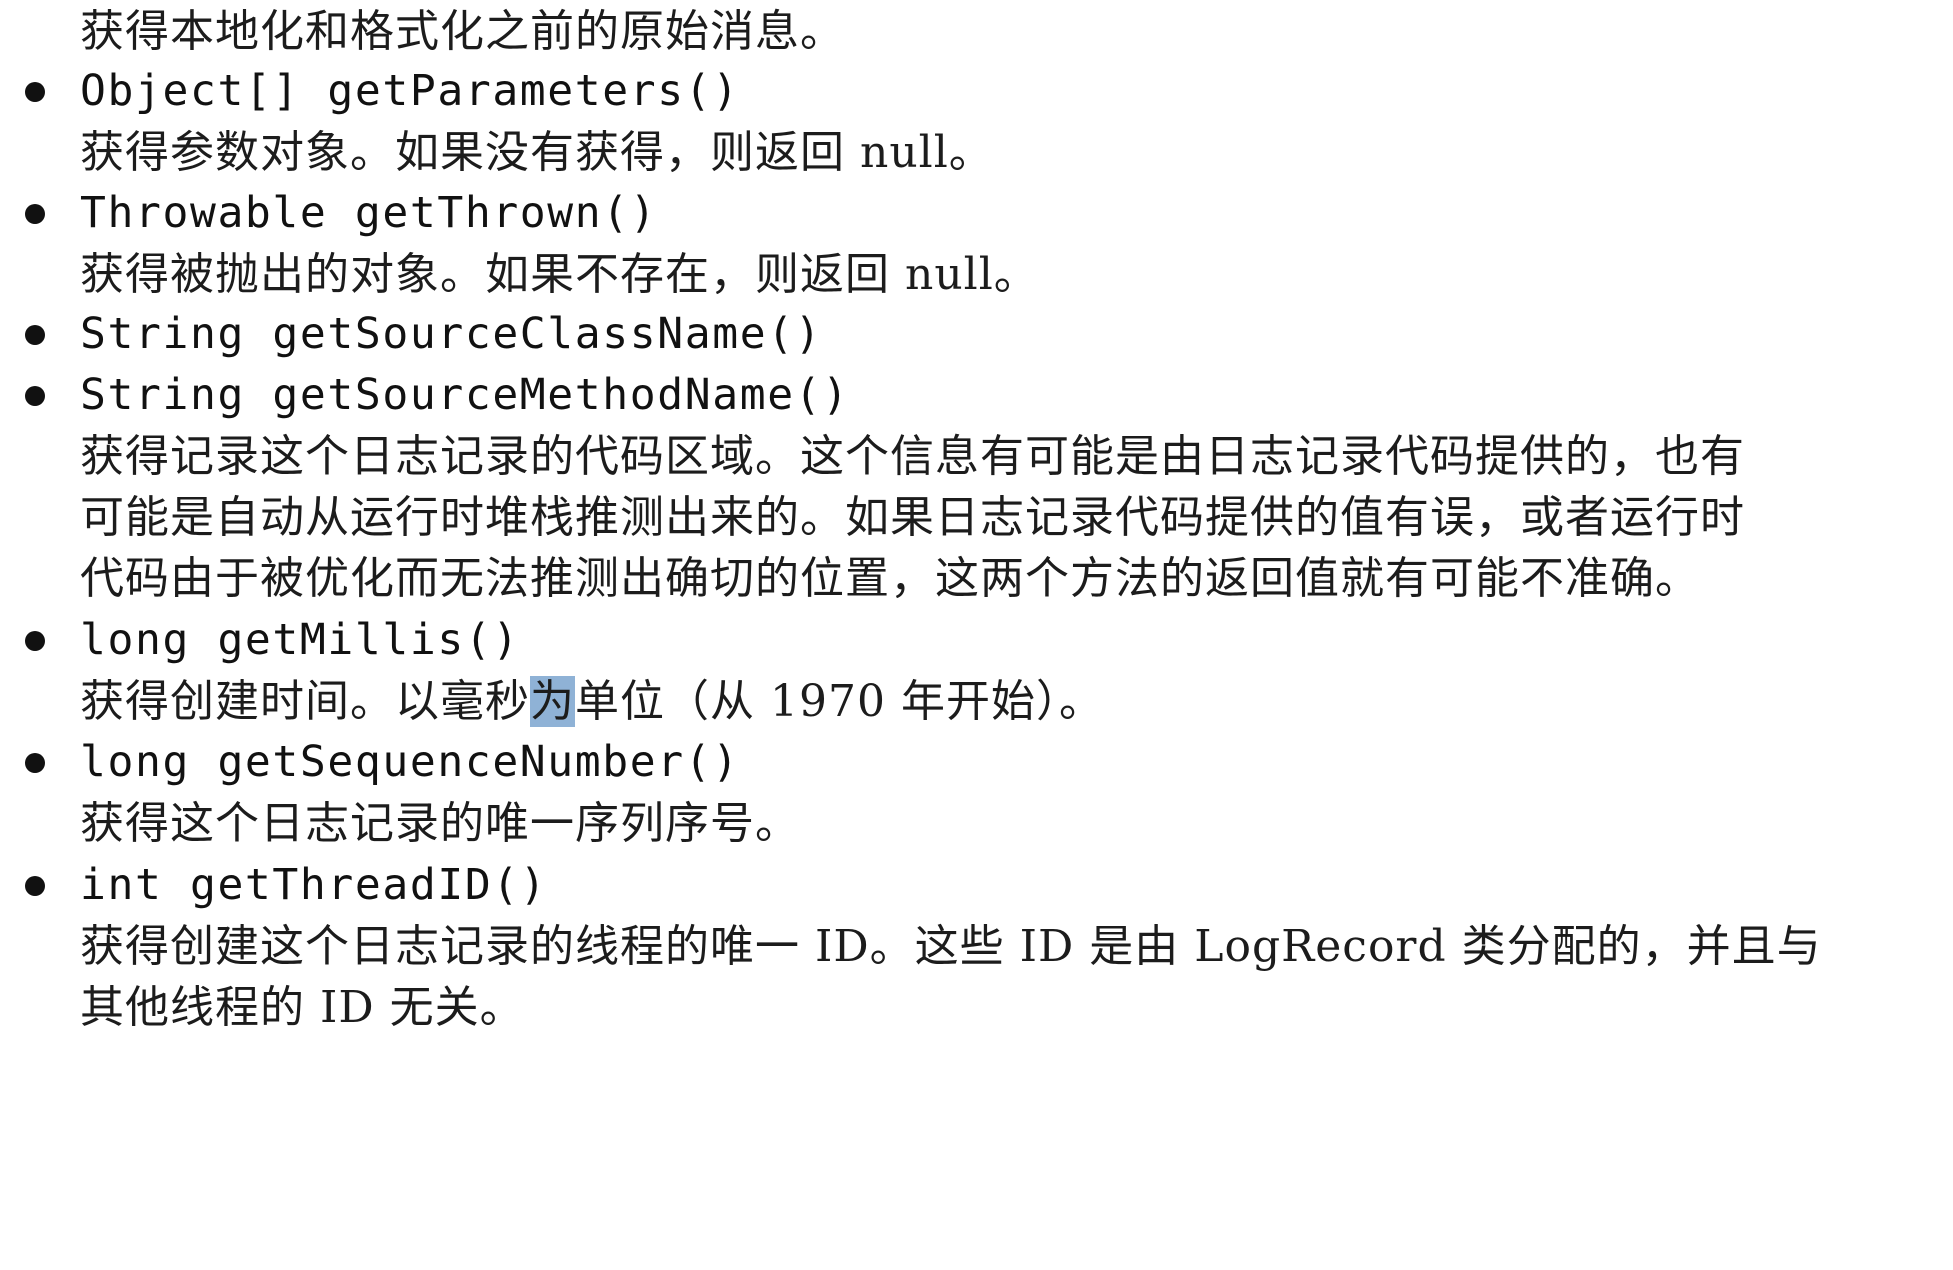  Describe the element at coordinates (305, 701) in the screenshot. I see `description-text: 获得创建时间。以毫秒` at that location.